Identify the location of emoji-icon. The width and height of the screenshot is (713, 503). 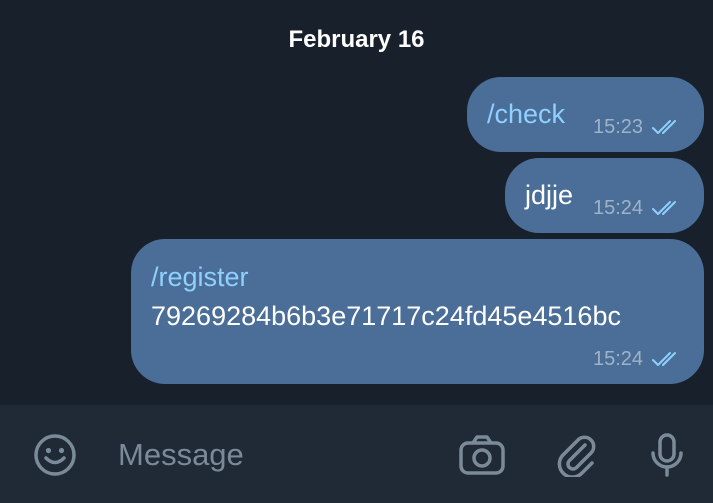
(55, 455).